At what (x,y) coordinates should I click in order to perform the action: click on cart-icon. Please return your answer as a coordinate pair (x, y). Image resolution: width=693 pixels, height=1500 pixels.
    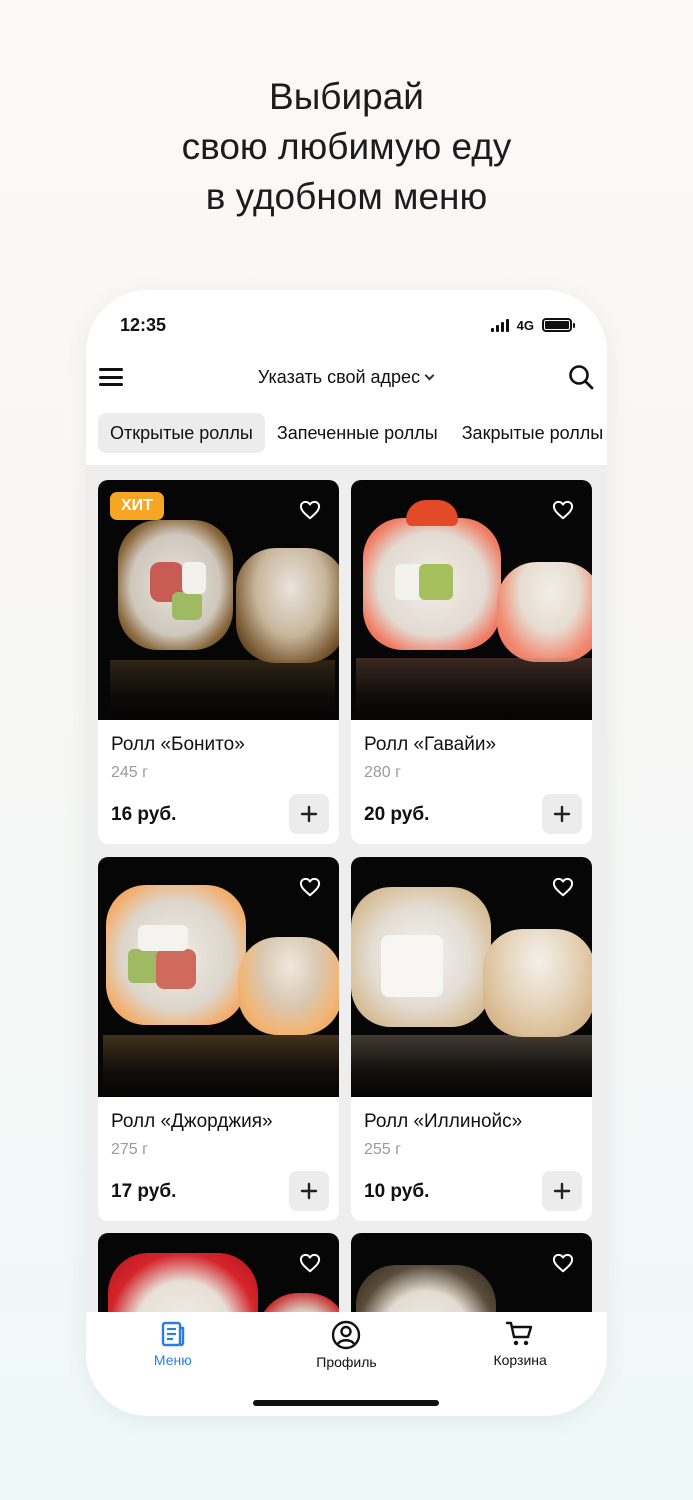
    Looking at the image, I should click on (519, 1333).